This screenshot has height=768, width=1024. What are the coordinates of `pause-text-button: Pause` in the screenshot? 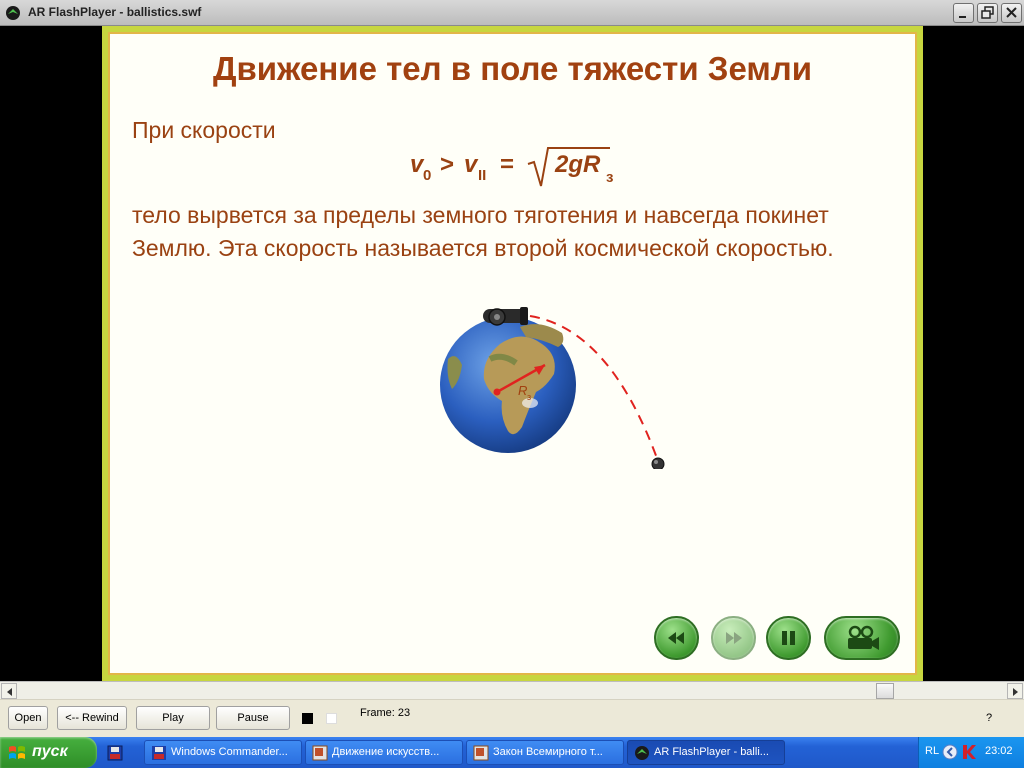 It's located at (253, 718).